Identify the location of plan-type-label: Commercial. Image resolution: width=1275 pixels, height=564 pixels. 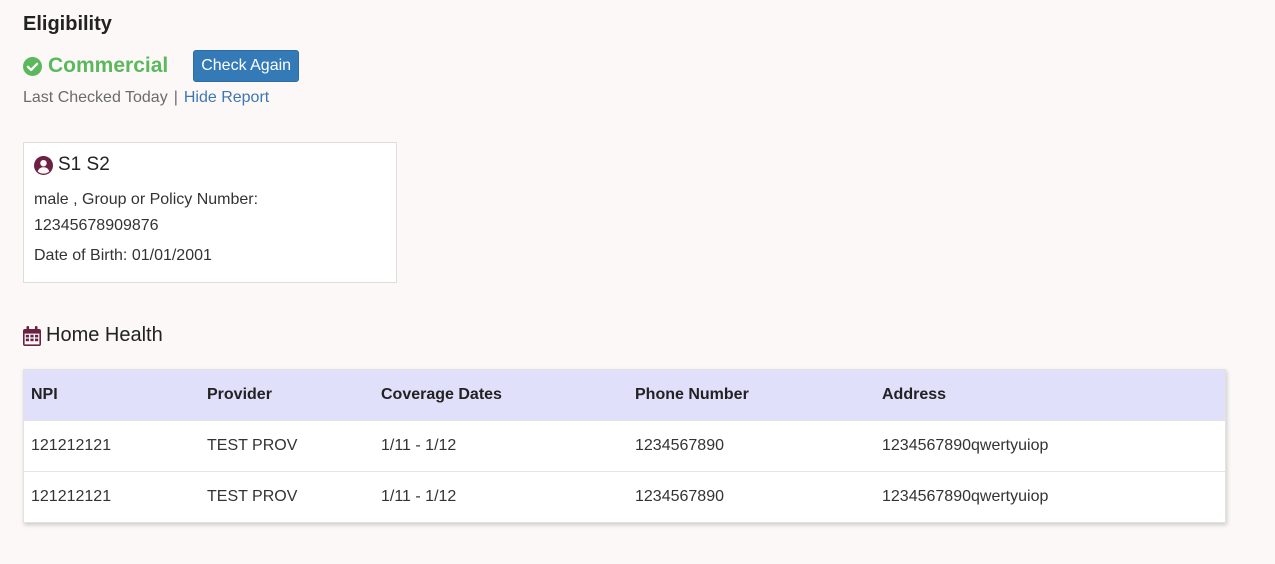
(108, 65).